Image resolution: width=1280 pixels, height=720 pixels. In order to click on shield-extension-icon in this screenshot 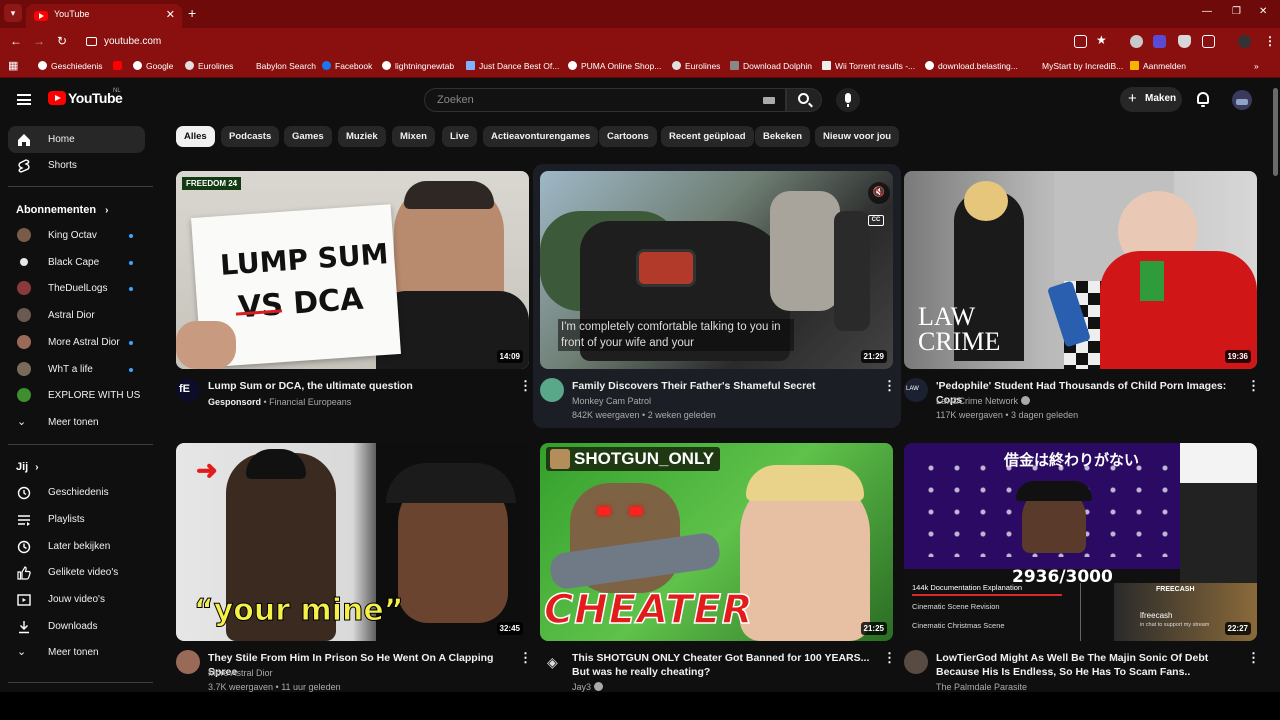, I will do `click(1184, 41)`.